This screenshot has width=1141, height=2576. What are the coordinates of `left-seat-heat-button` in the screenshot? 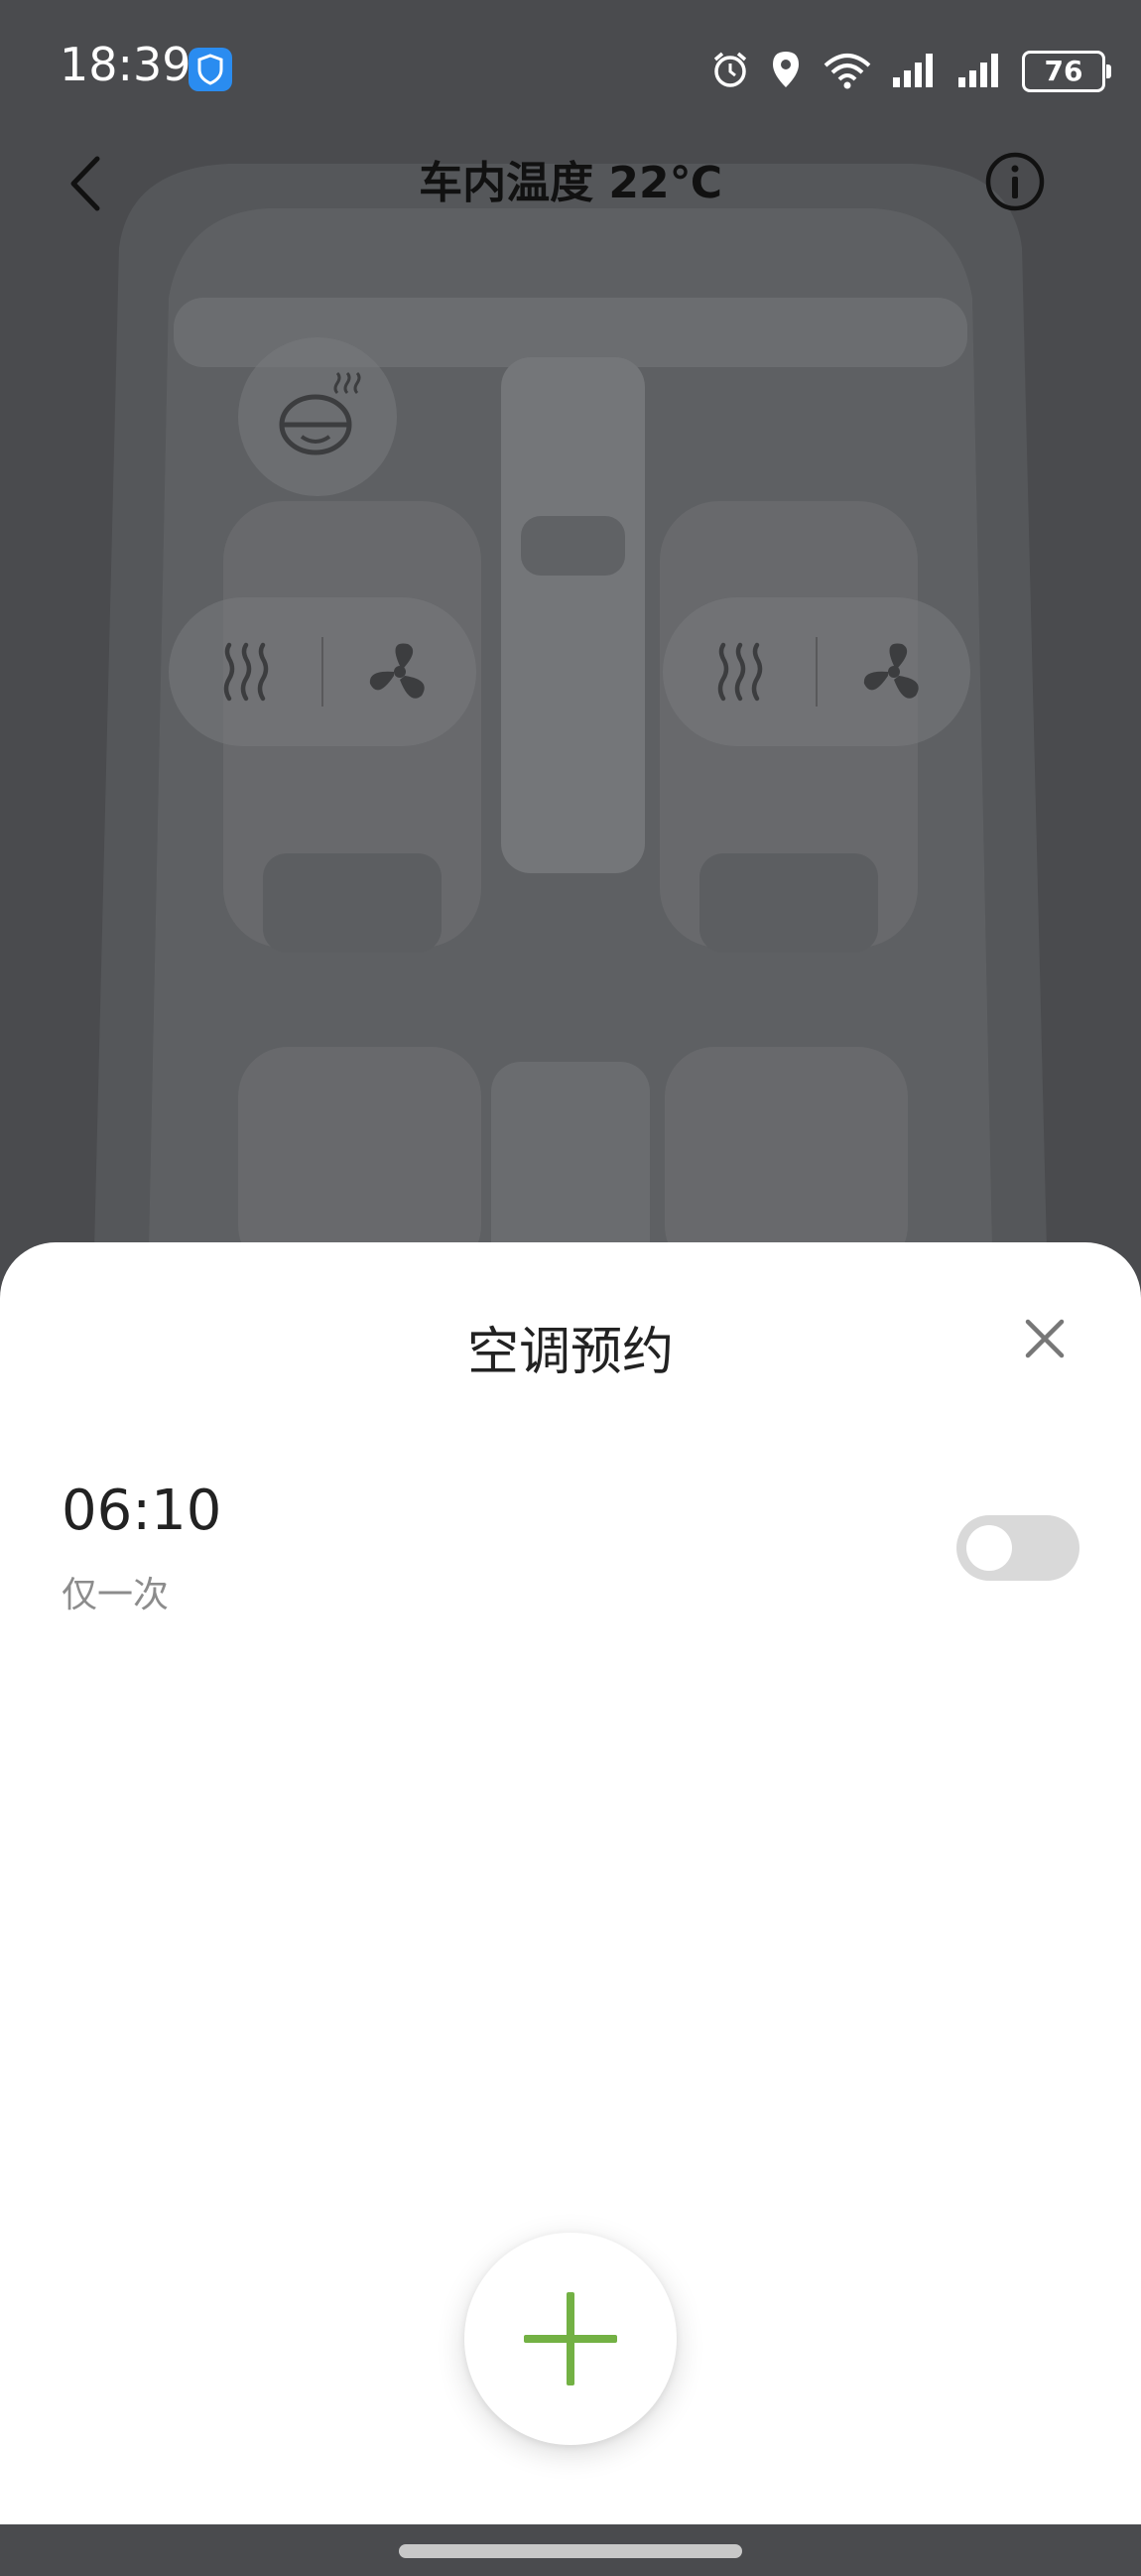 It's located at (245, 672).